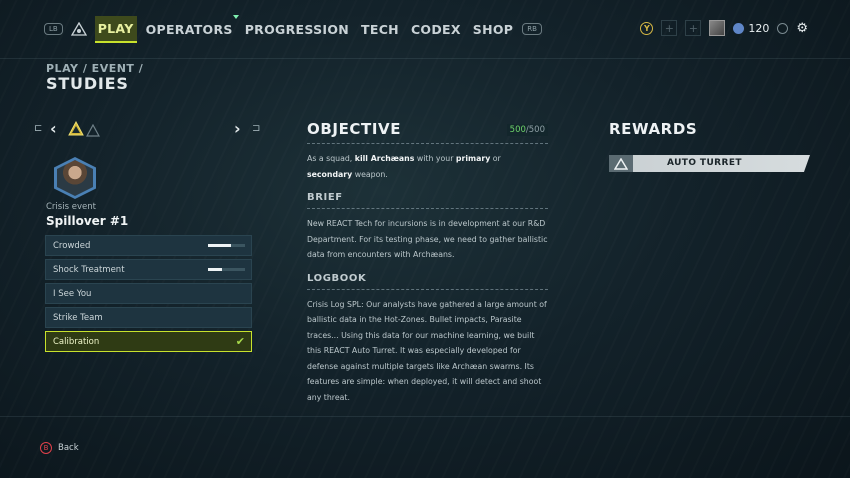 The image size is (850, 478). I want to click on study-label: Calibration, so click(76, 341).